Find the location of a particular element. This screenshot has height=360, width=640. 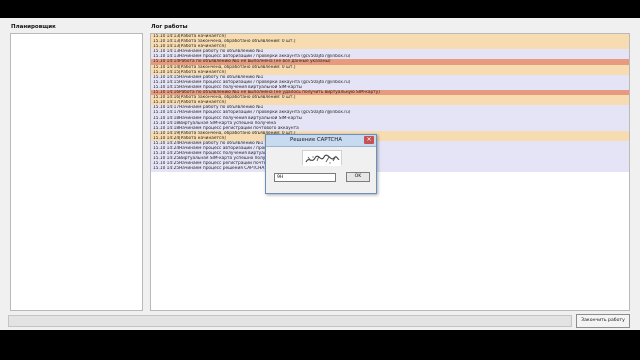

status-bar is located at coordinates (290, 321).